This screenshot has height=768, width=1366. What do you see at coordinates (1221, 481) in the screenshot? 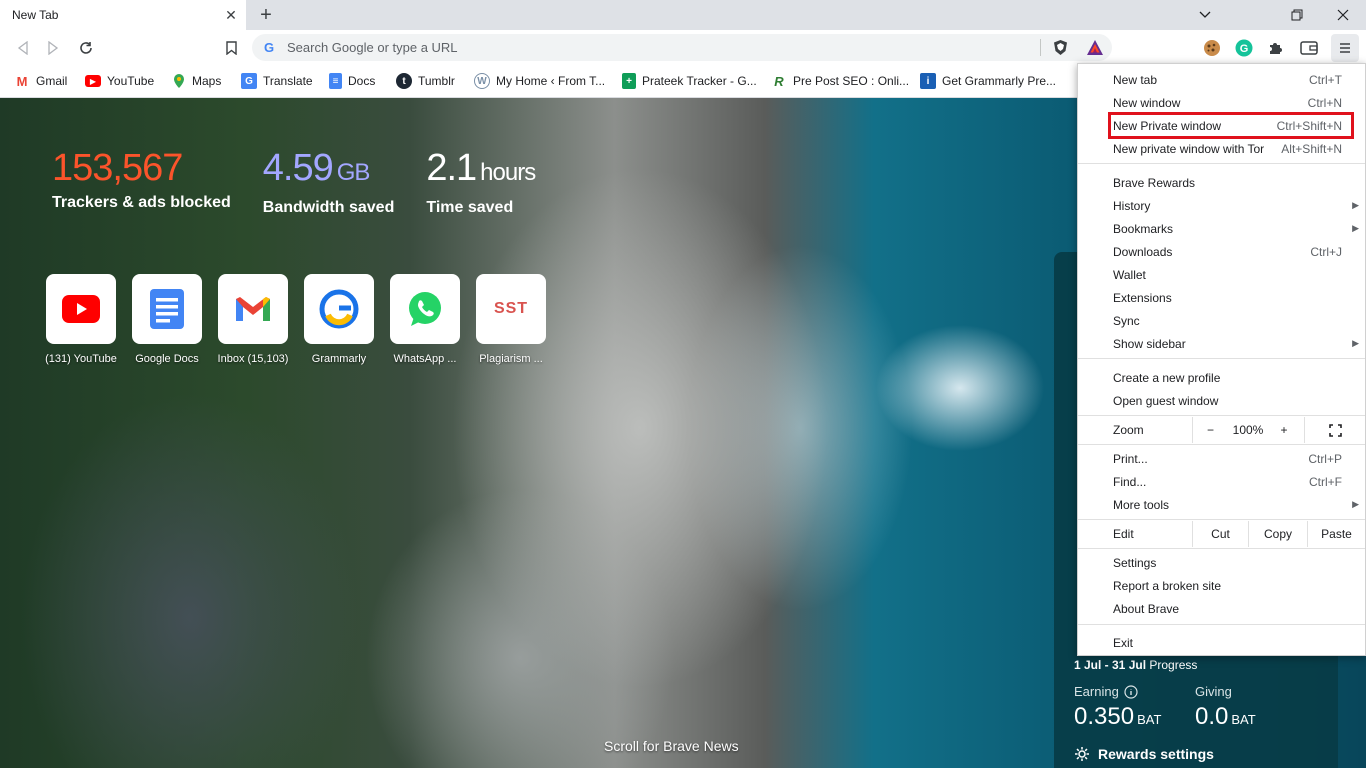
I see `menu-item-find: Find... Ctrl+F` at bounding box center [1221, 481].